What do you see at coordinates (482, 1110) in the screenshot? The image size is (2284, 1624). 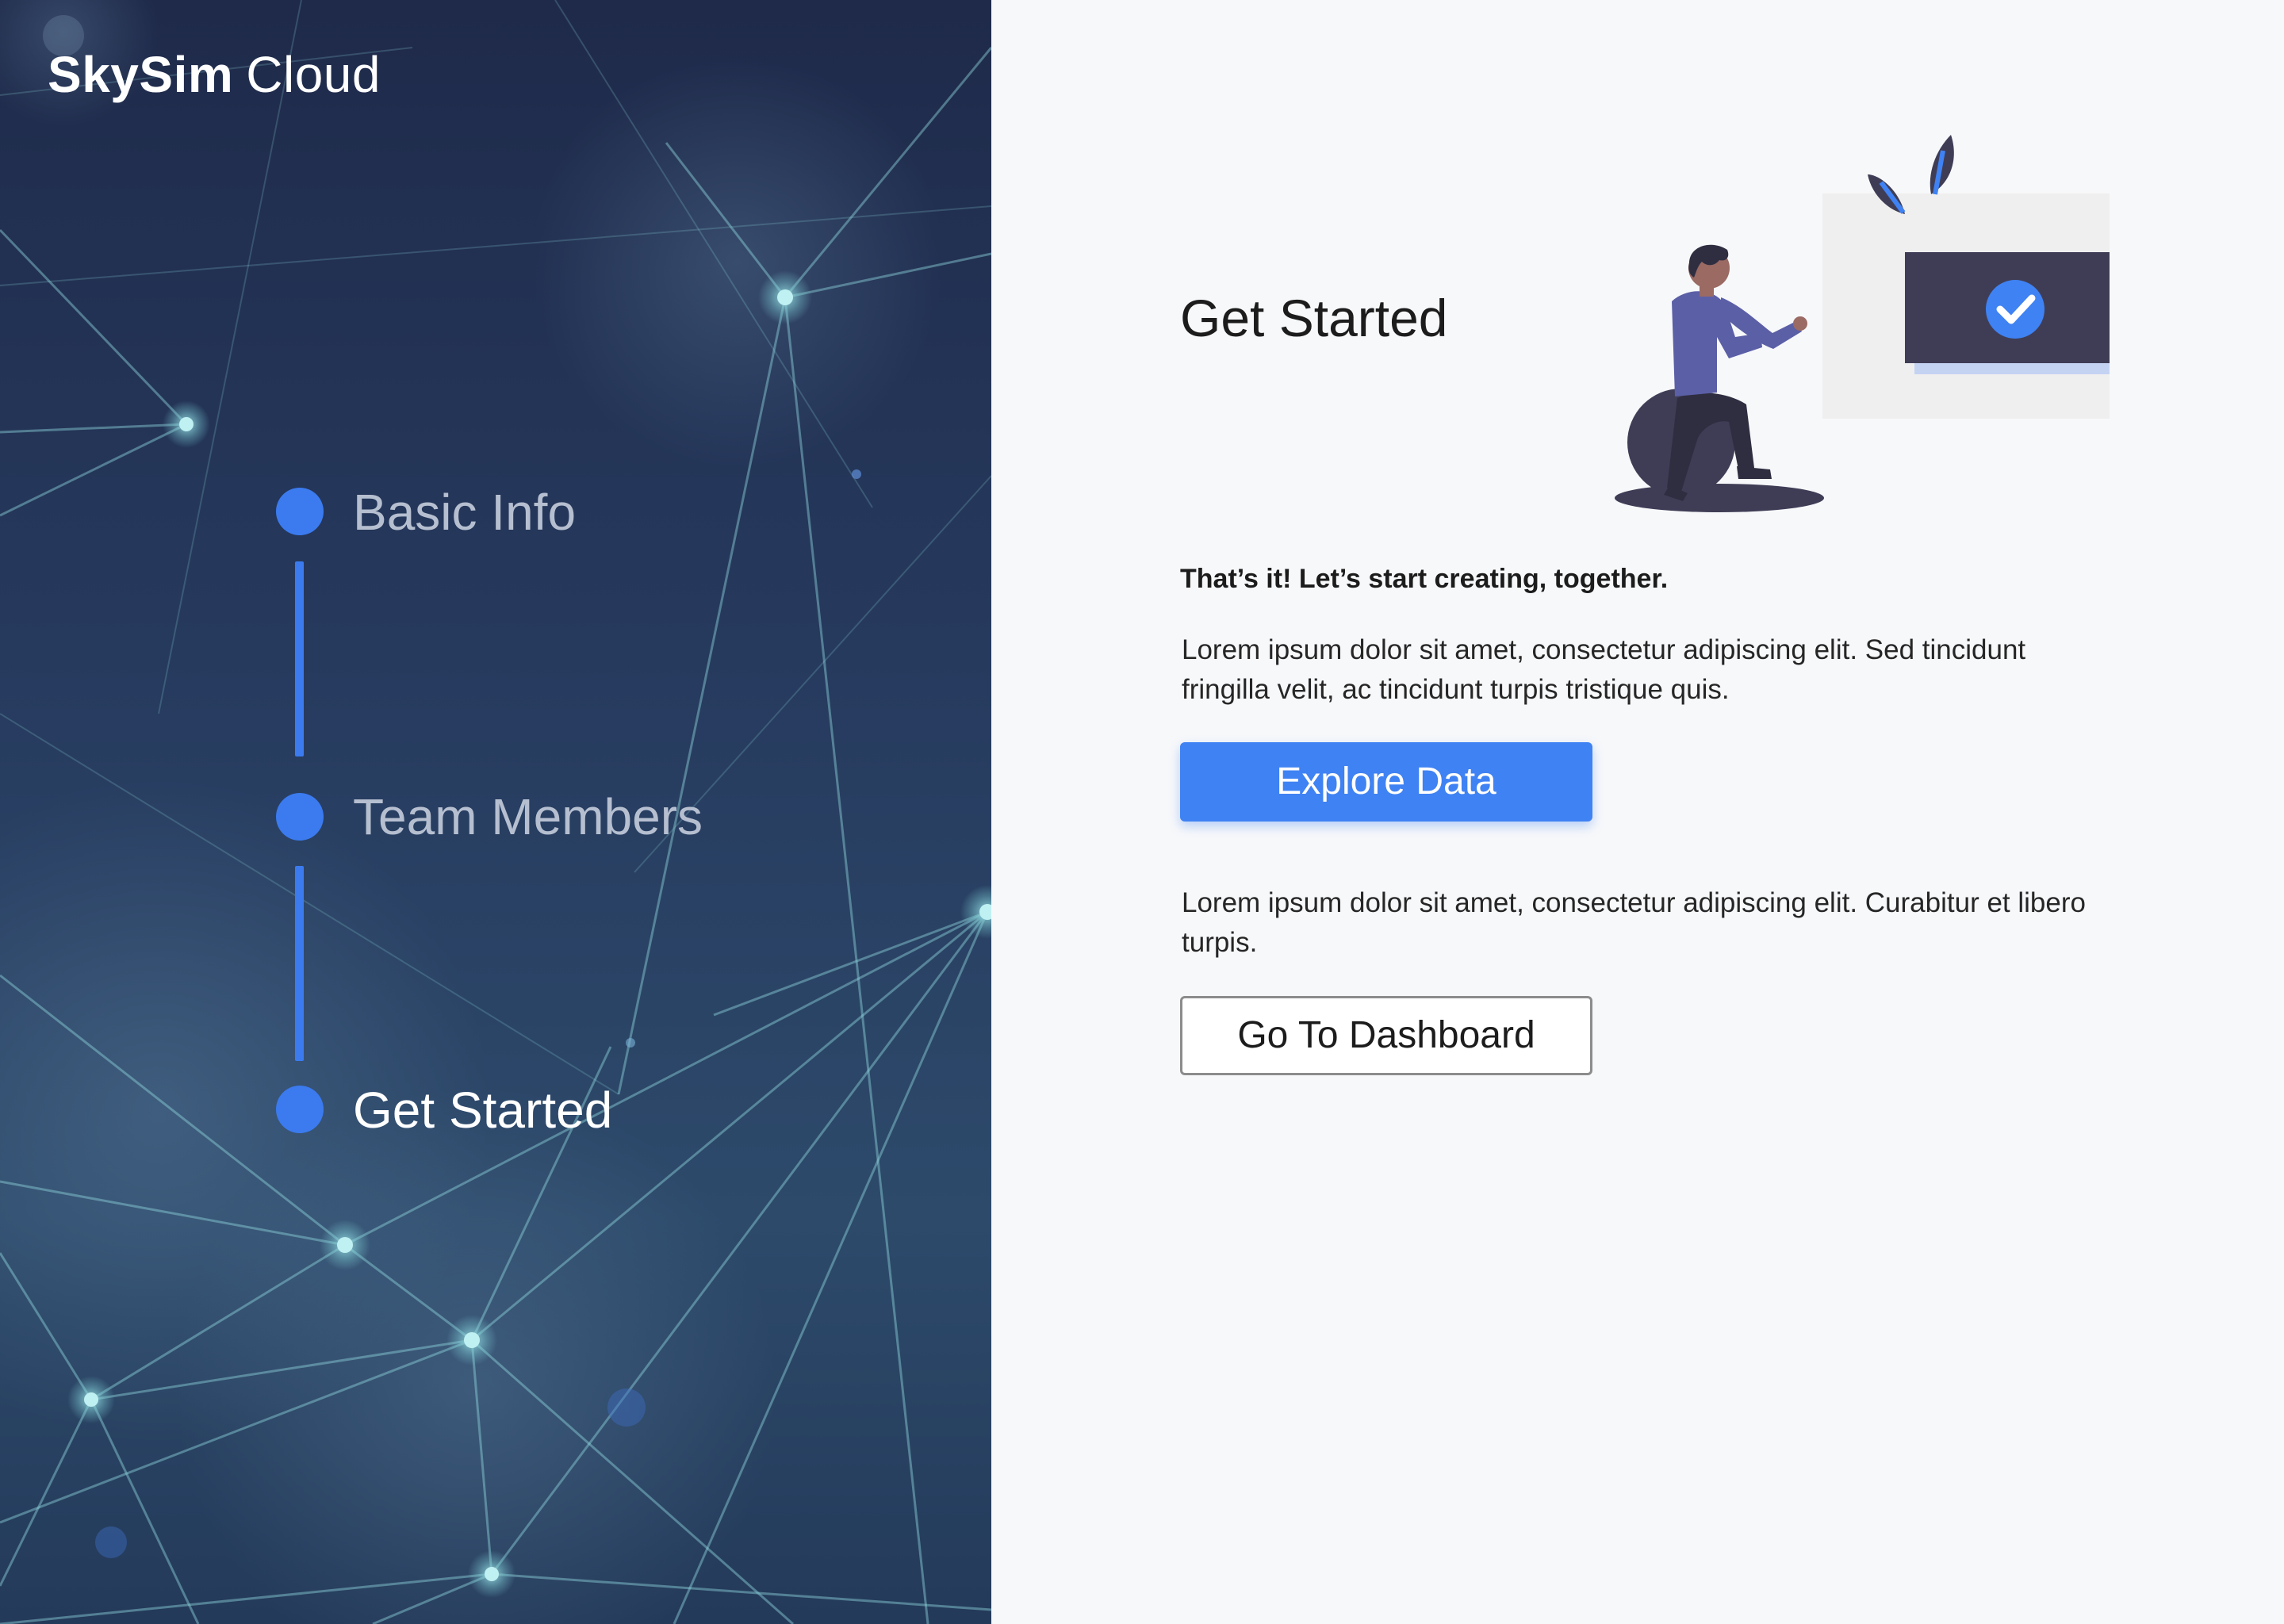 I see `step-get-started-label: Get Started` at bounding box center [482, 1110].